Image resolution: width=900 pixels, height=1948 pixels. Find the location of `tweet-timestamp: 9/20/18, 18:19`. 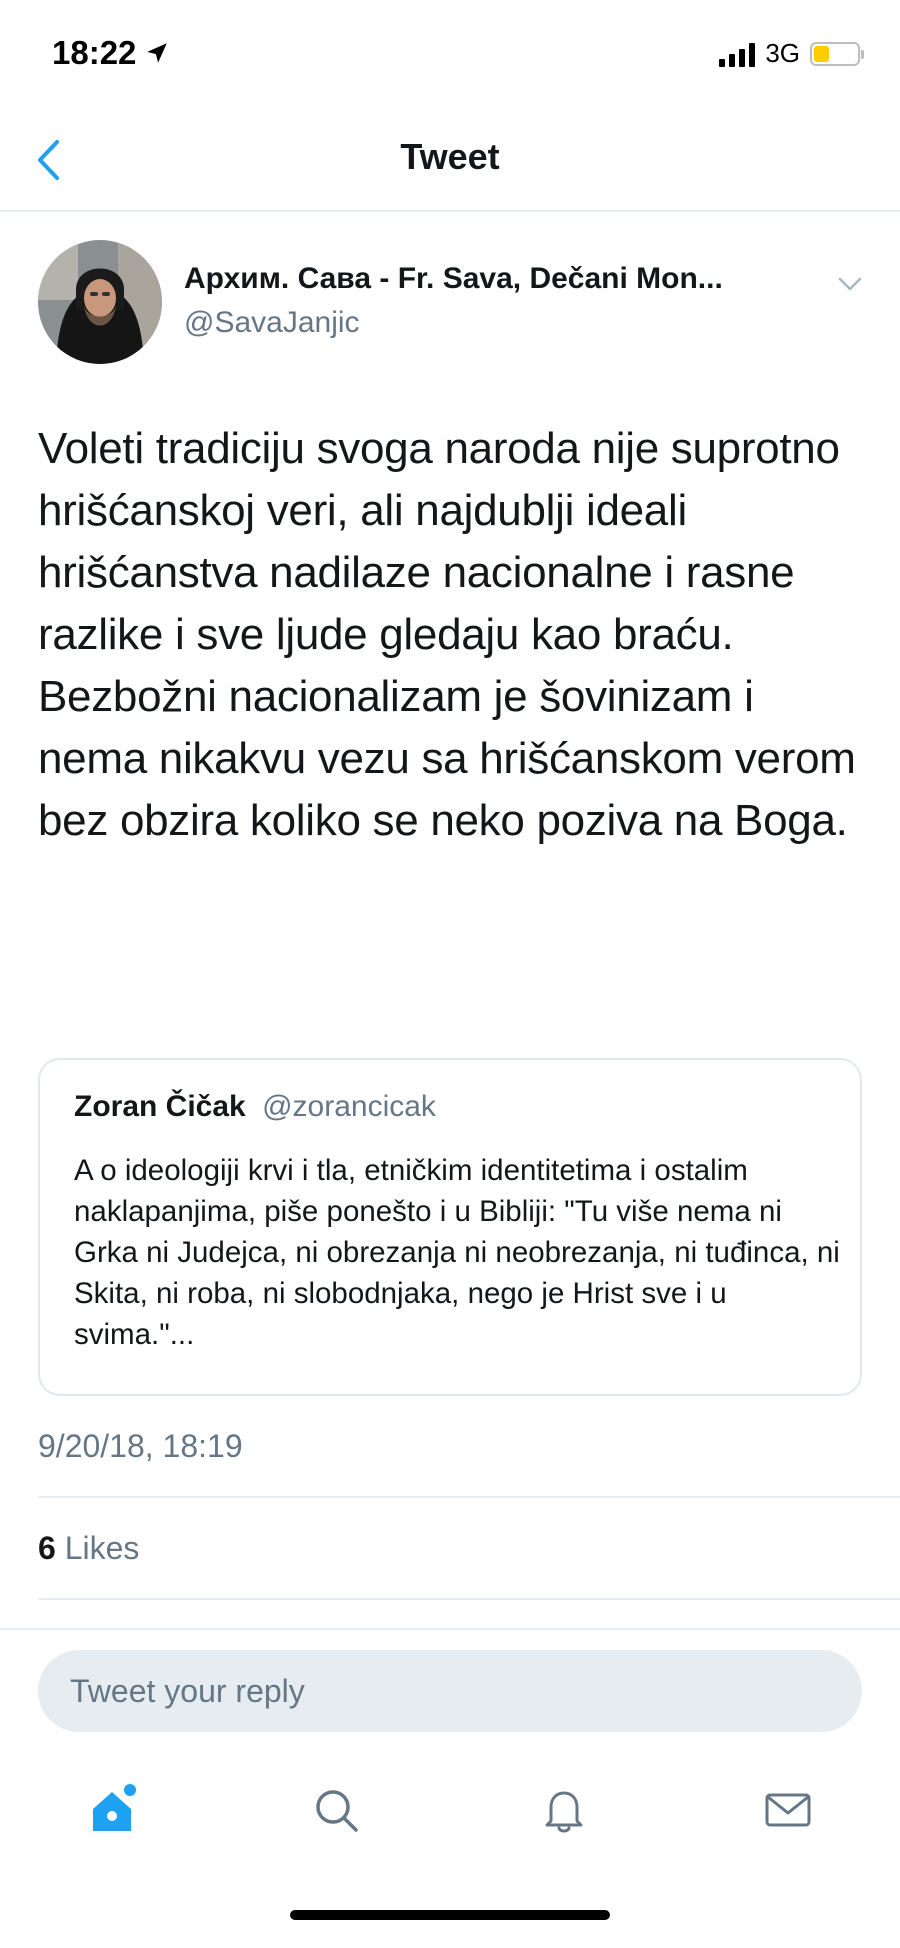

tweet-timestamp: 9/20/18, 18:19 is located at coordinates (140, 1446).